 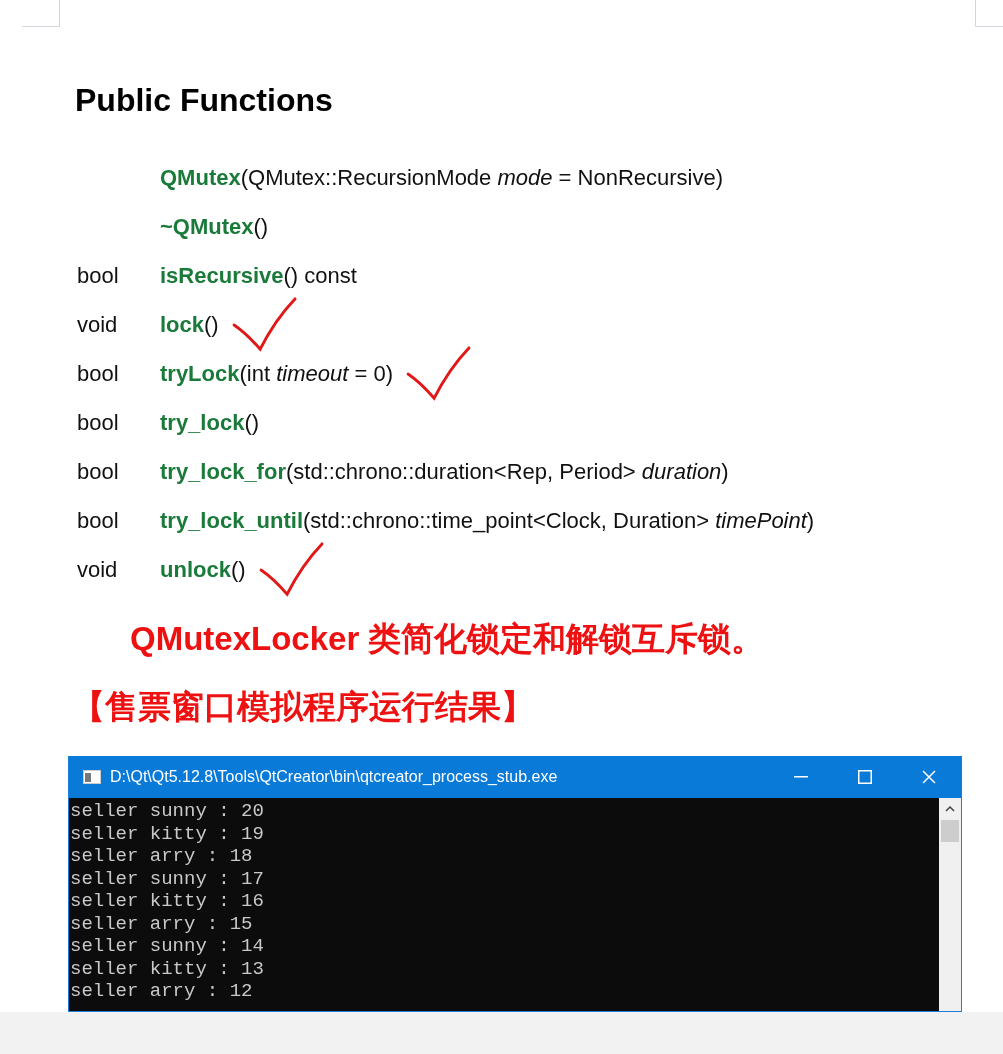 I want to click on function-link: try_lock, so click(x=202, y=422).